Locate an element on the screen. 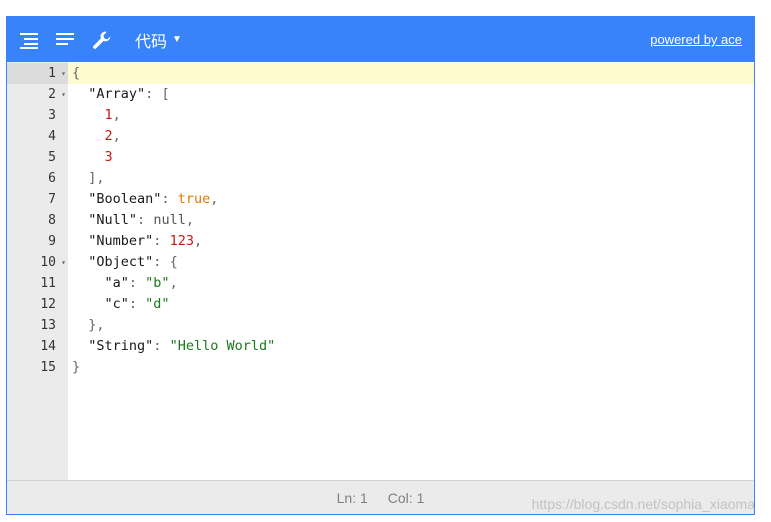 The height and width of the screenshot is (522, 771). code-line: "Boolean": true, is located at coordinates (411, 199).